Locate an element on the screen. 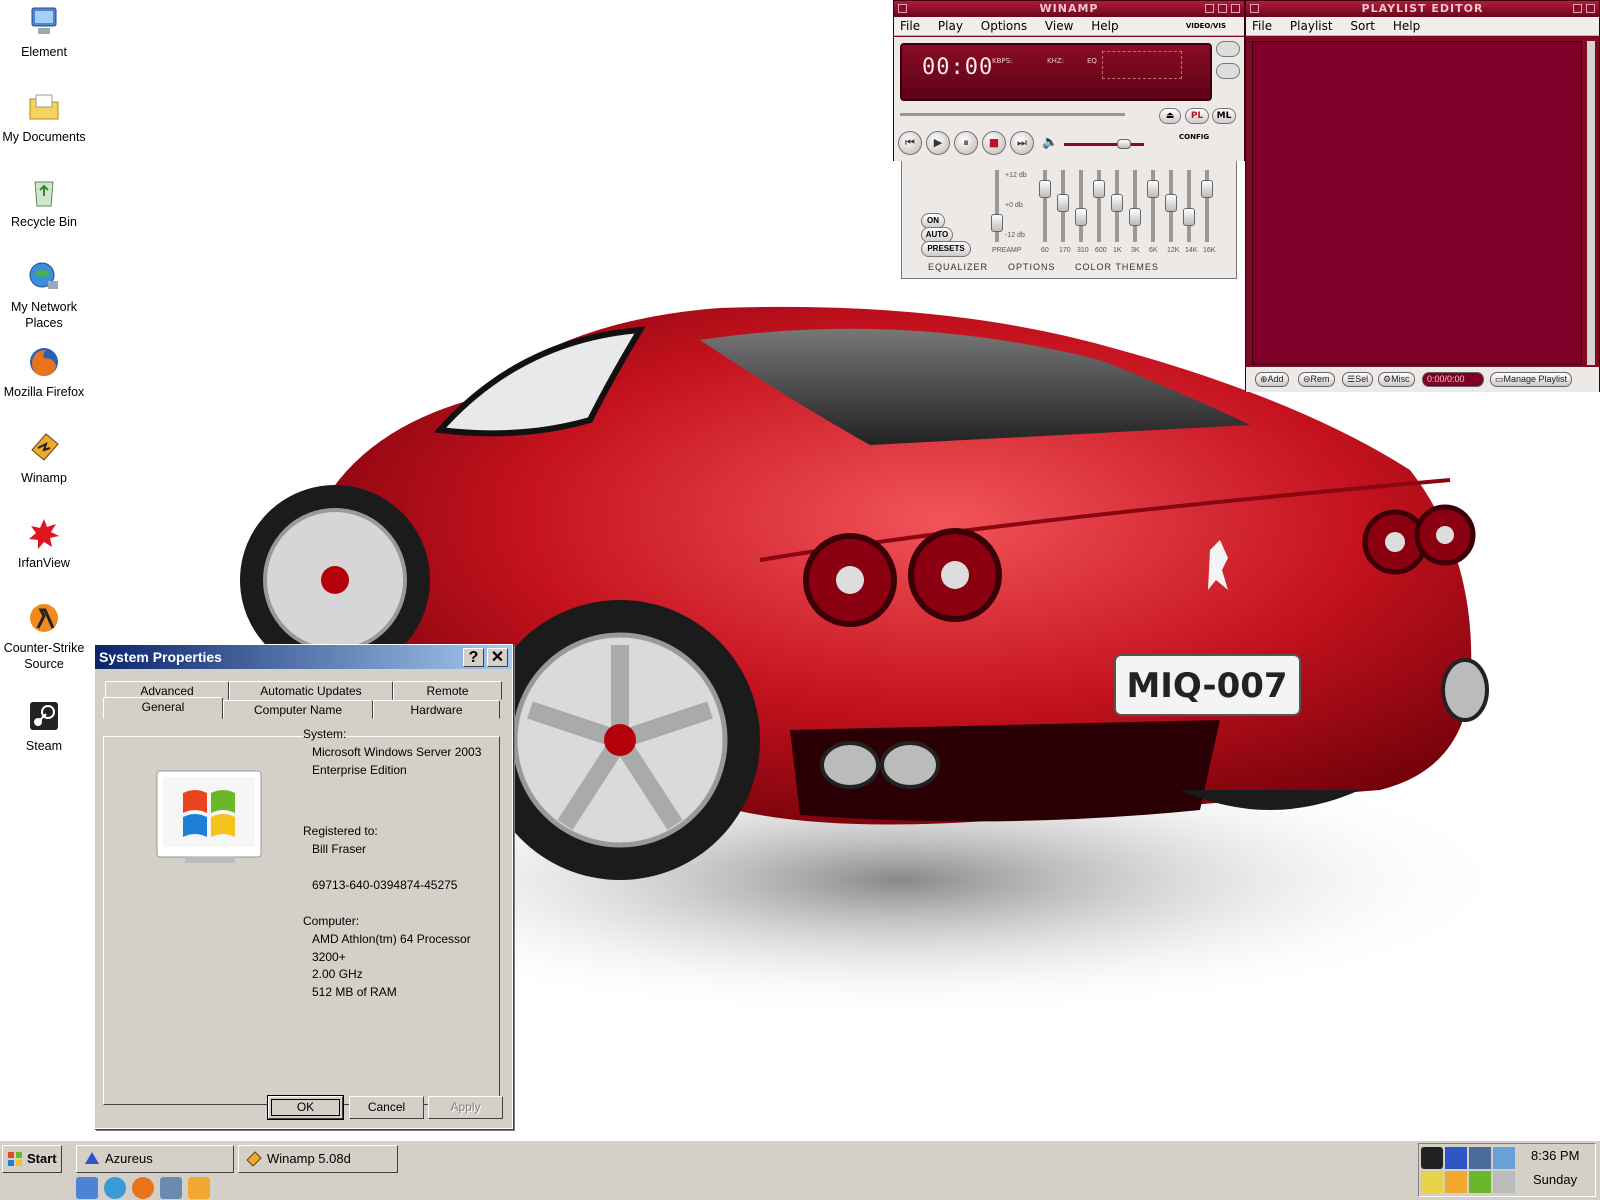  task-label: Winamp 5.08d is located at coordinates (309, 1158).